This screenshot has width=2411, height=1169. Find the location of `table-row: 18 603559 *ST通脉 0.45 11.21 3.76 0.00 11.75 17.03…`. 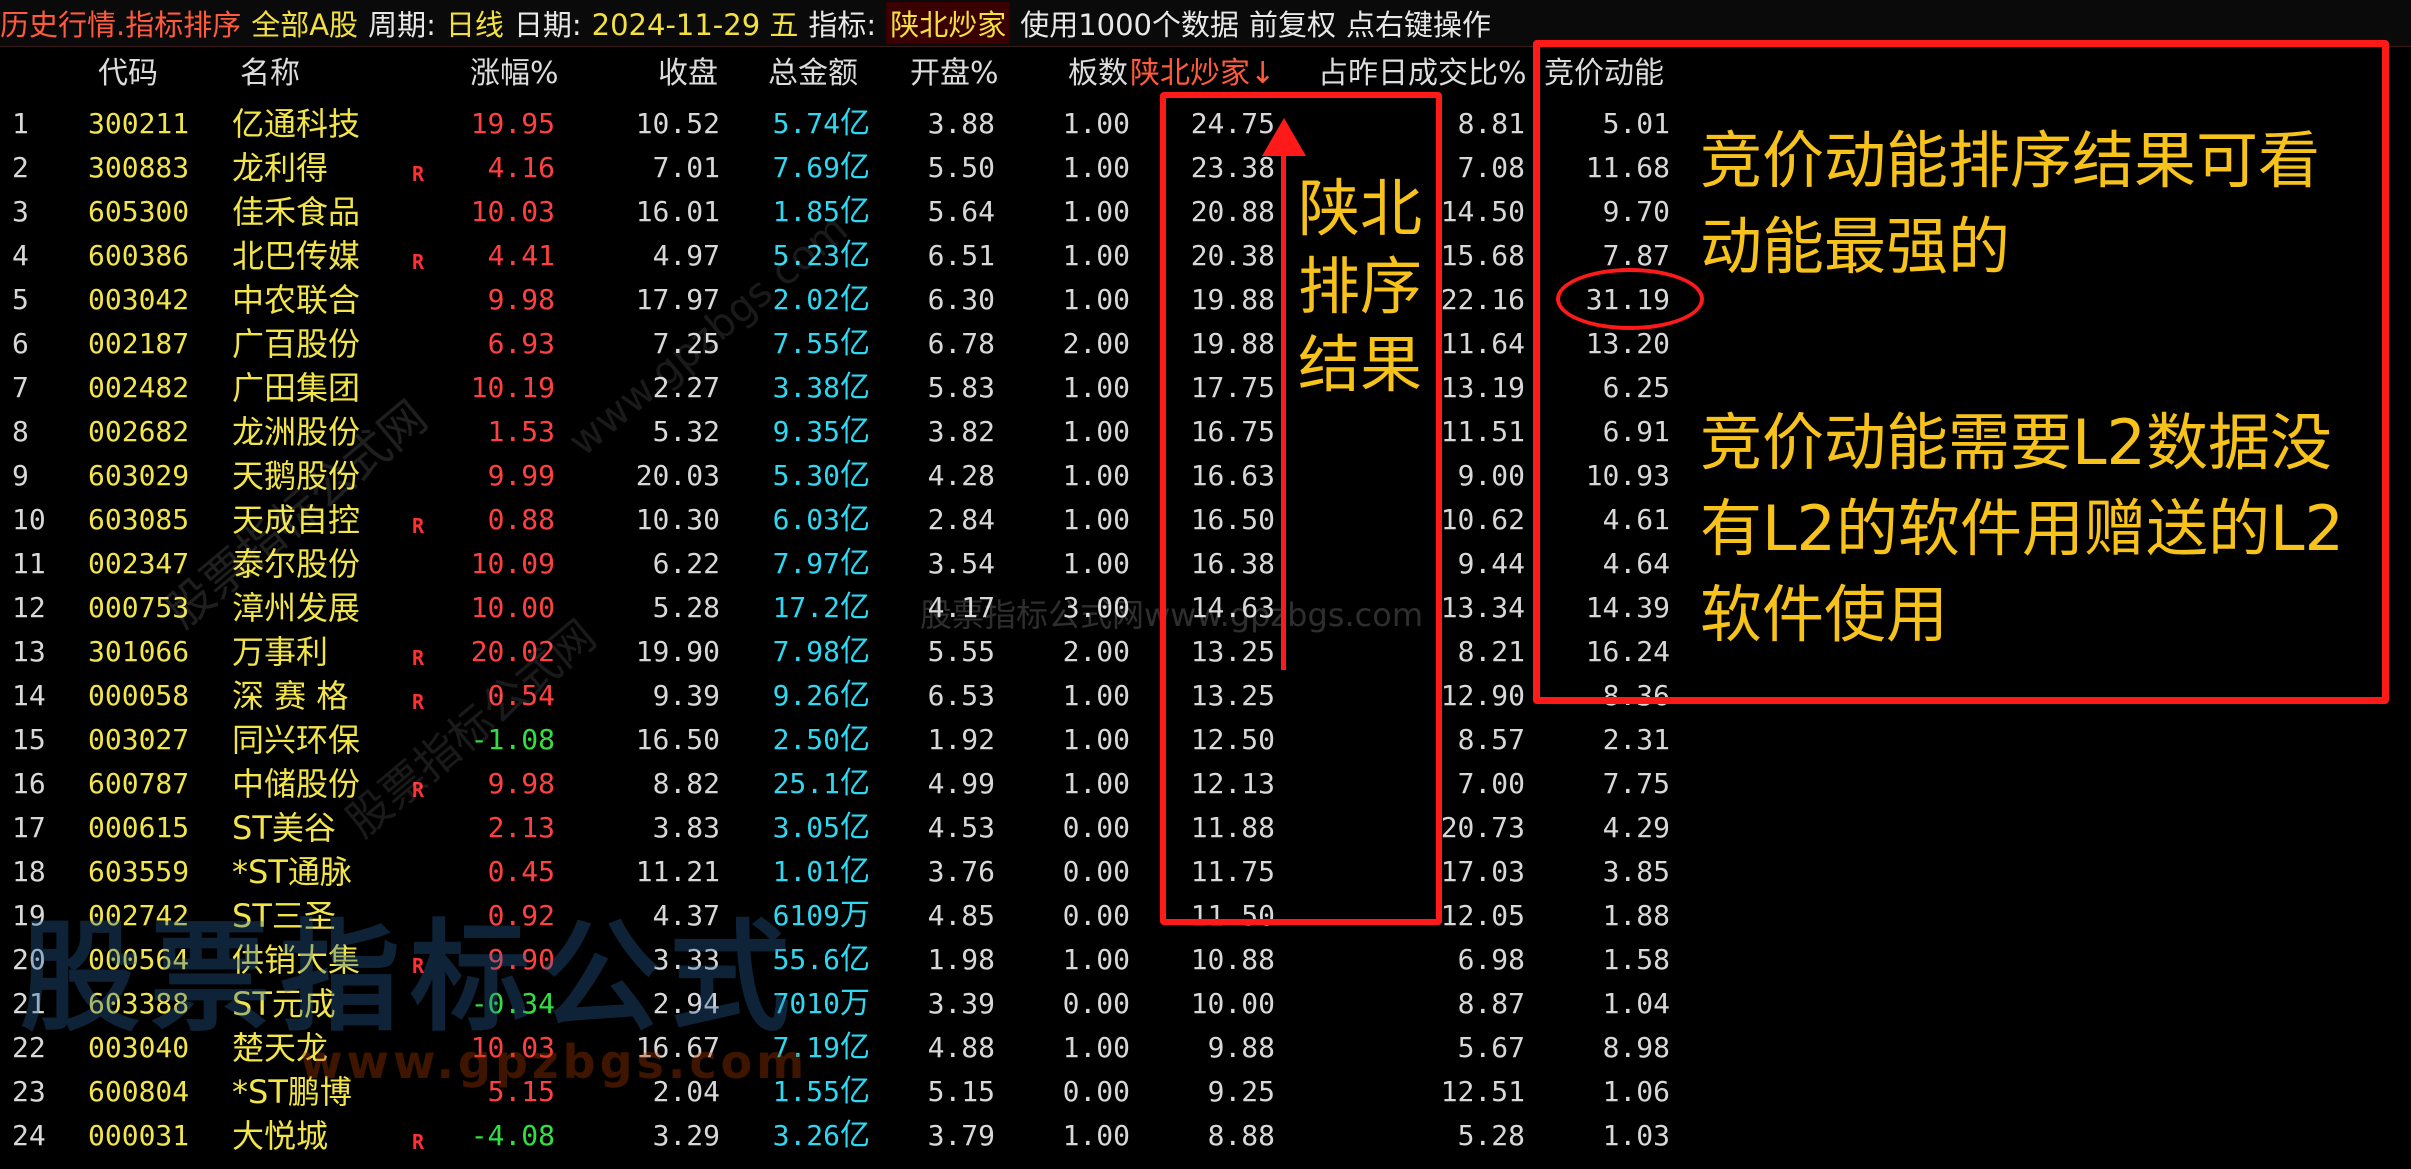

table-row: 18 603559 *ST通脉 0.45 11.21 3.76 0.00 11.75 17.03… is located at coordinates (850, 872).